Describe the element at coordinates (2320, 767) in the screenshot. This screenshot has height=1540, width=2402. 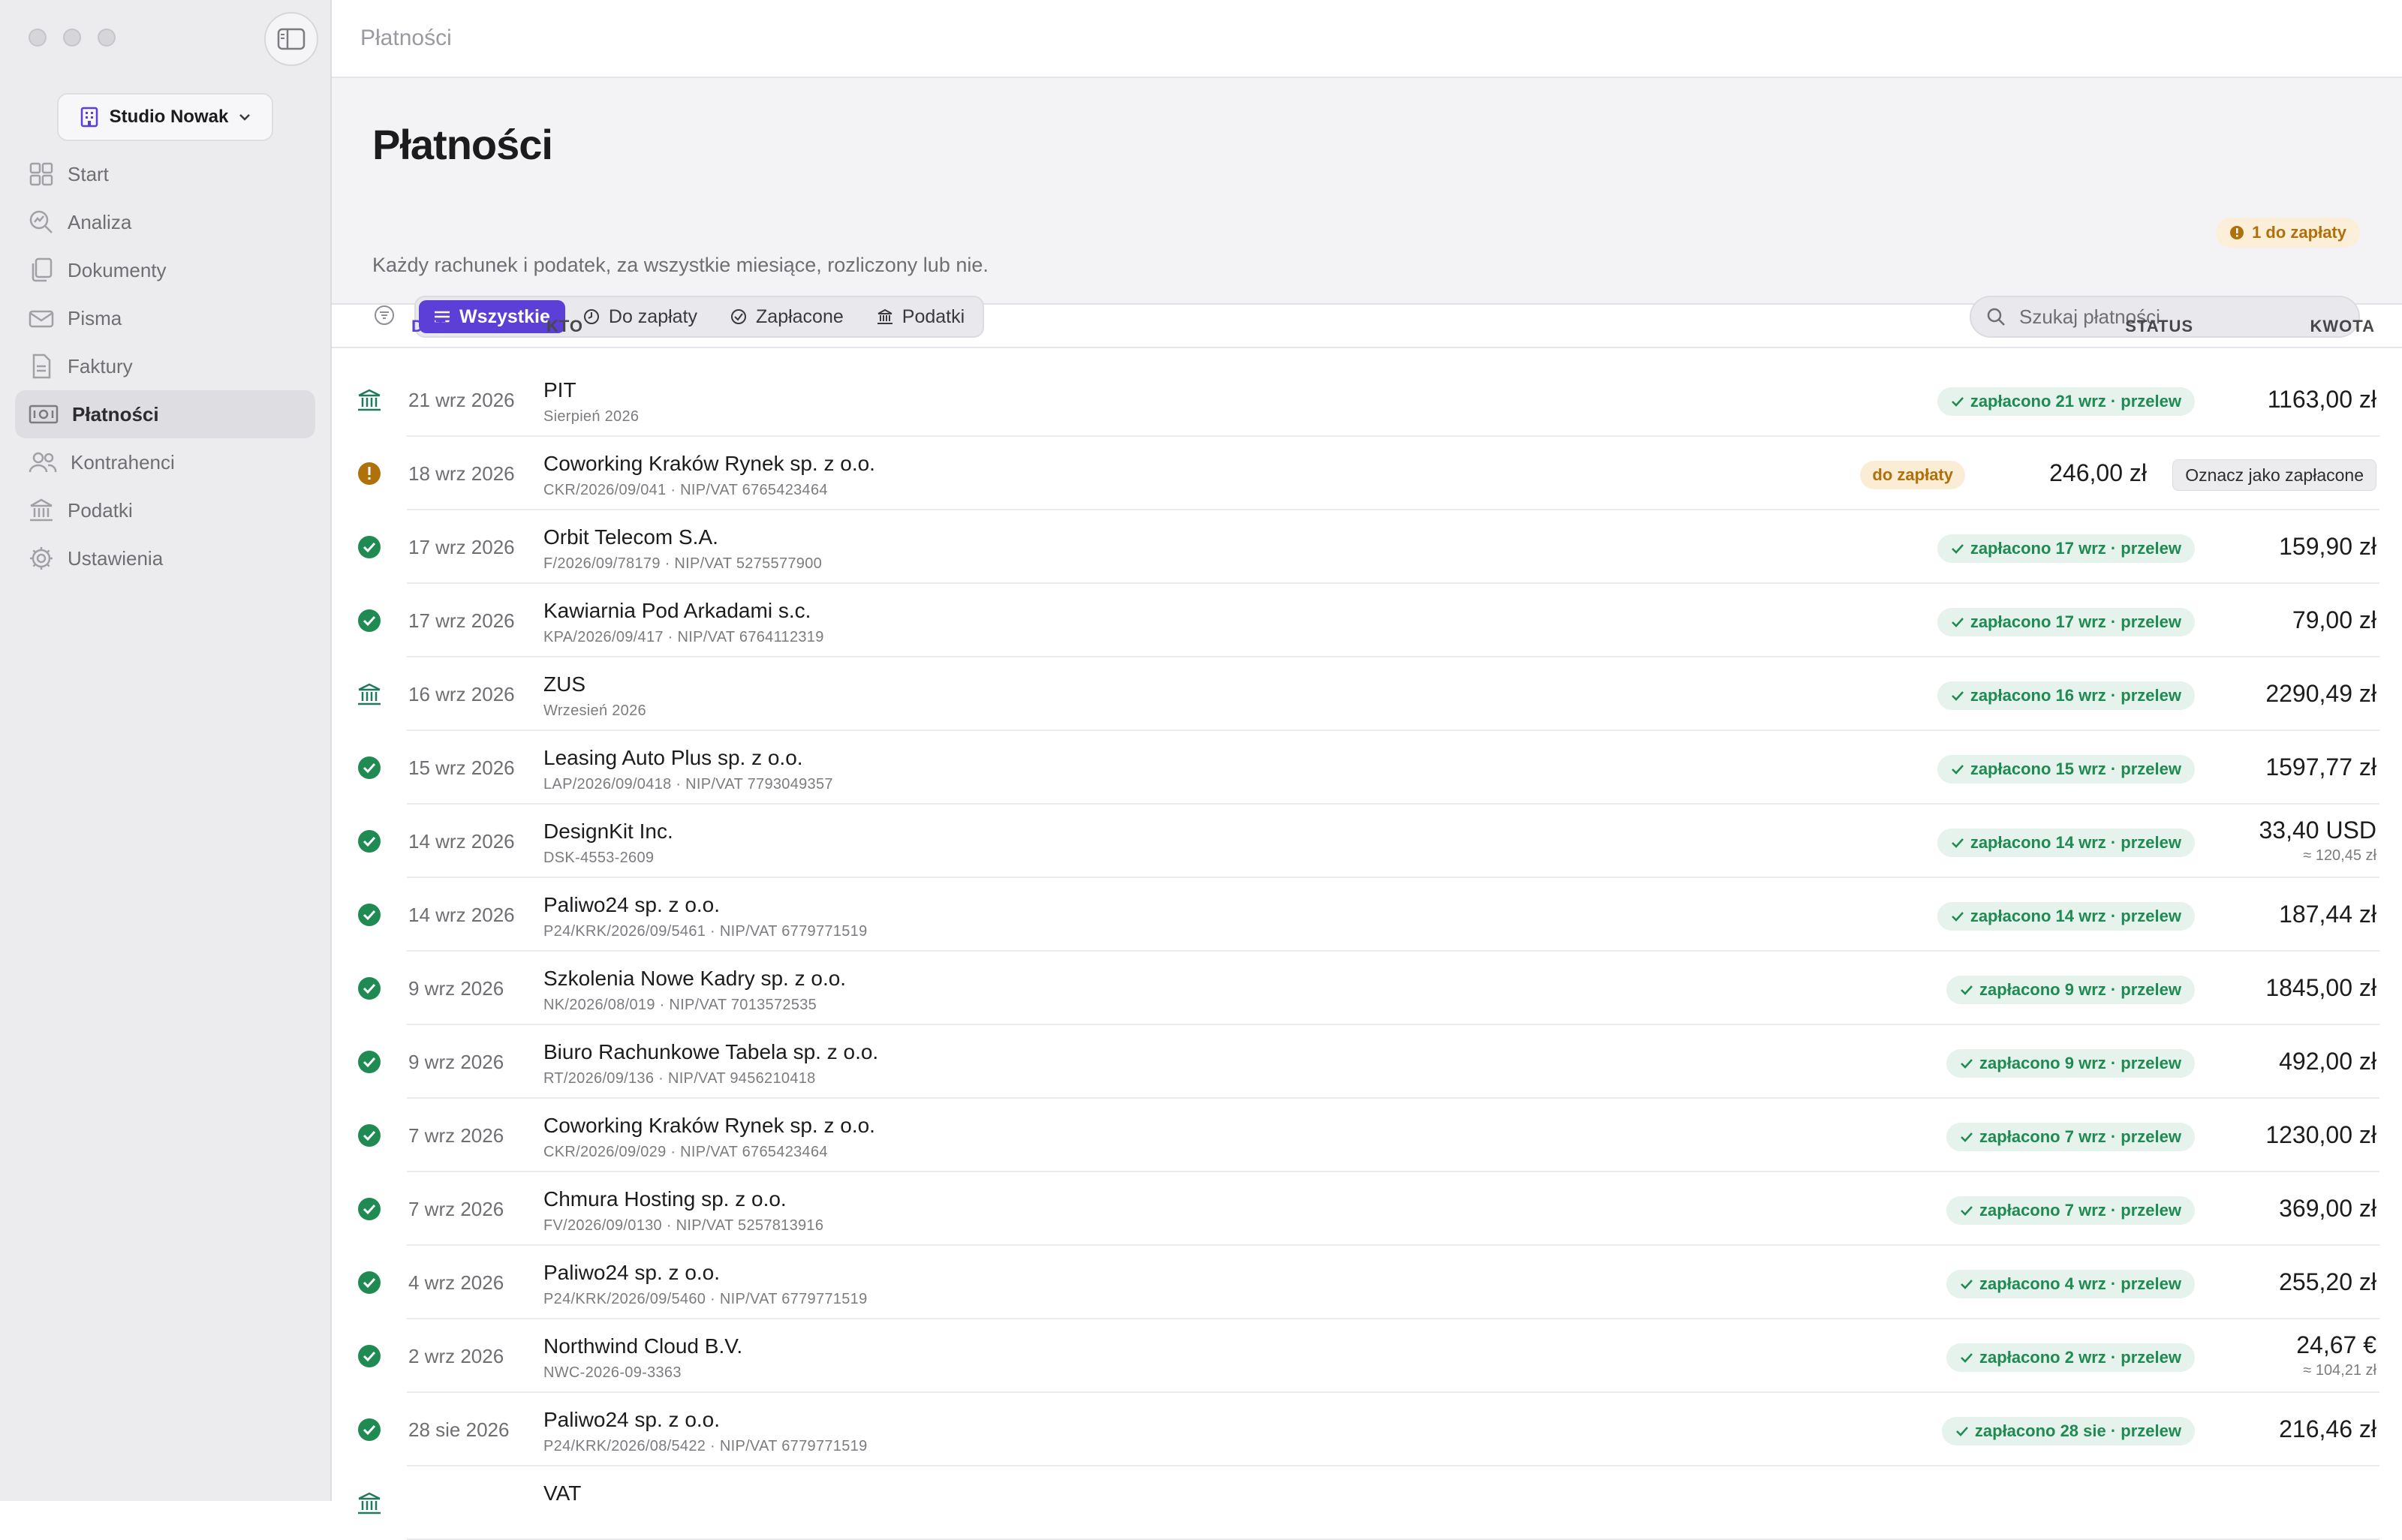
I see `row-amount: 1597,77 zł` at that location.